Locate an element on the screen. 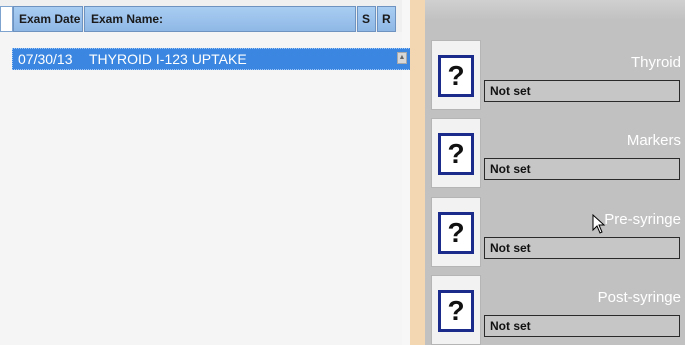  table-row: 07/30/13 THYROID I-123 UPTAKE ▲ is located at coordinates (211, 59).